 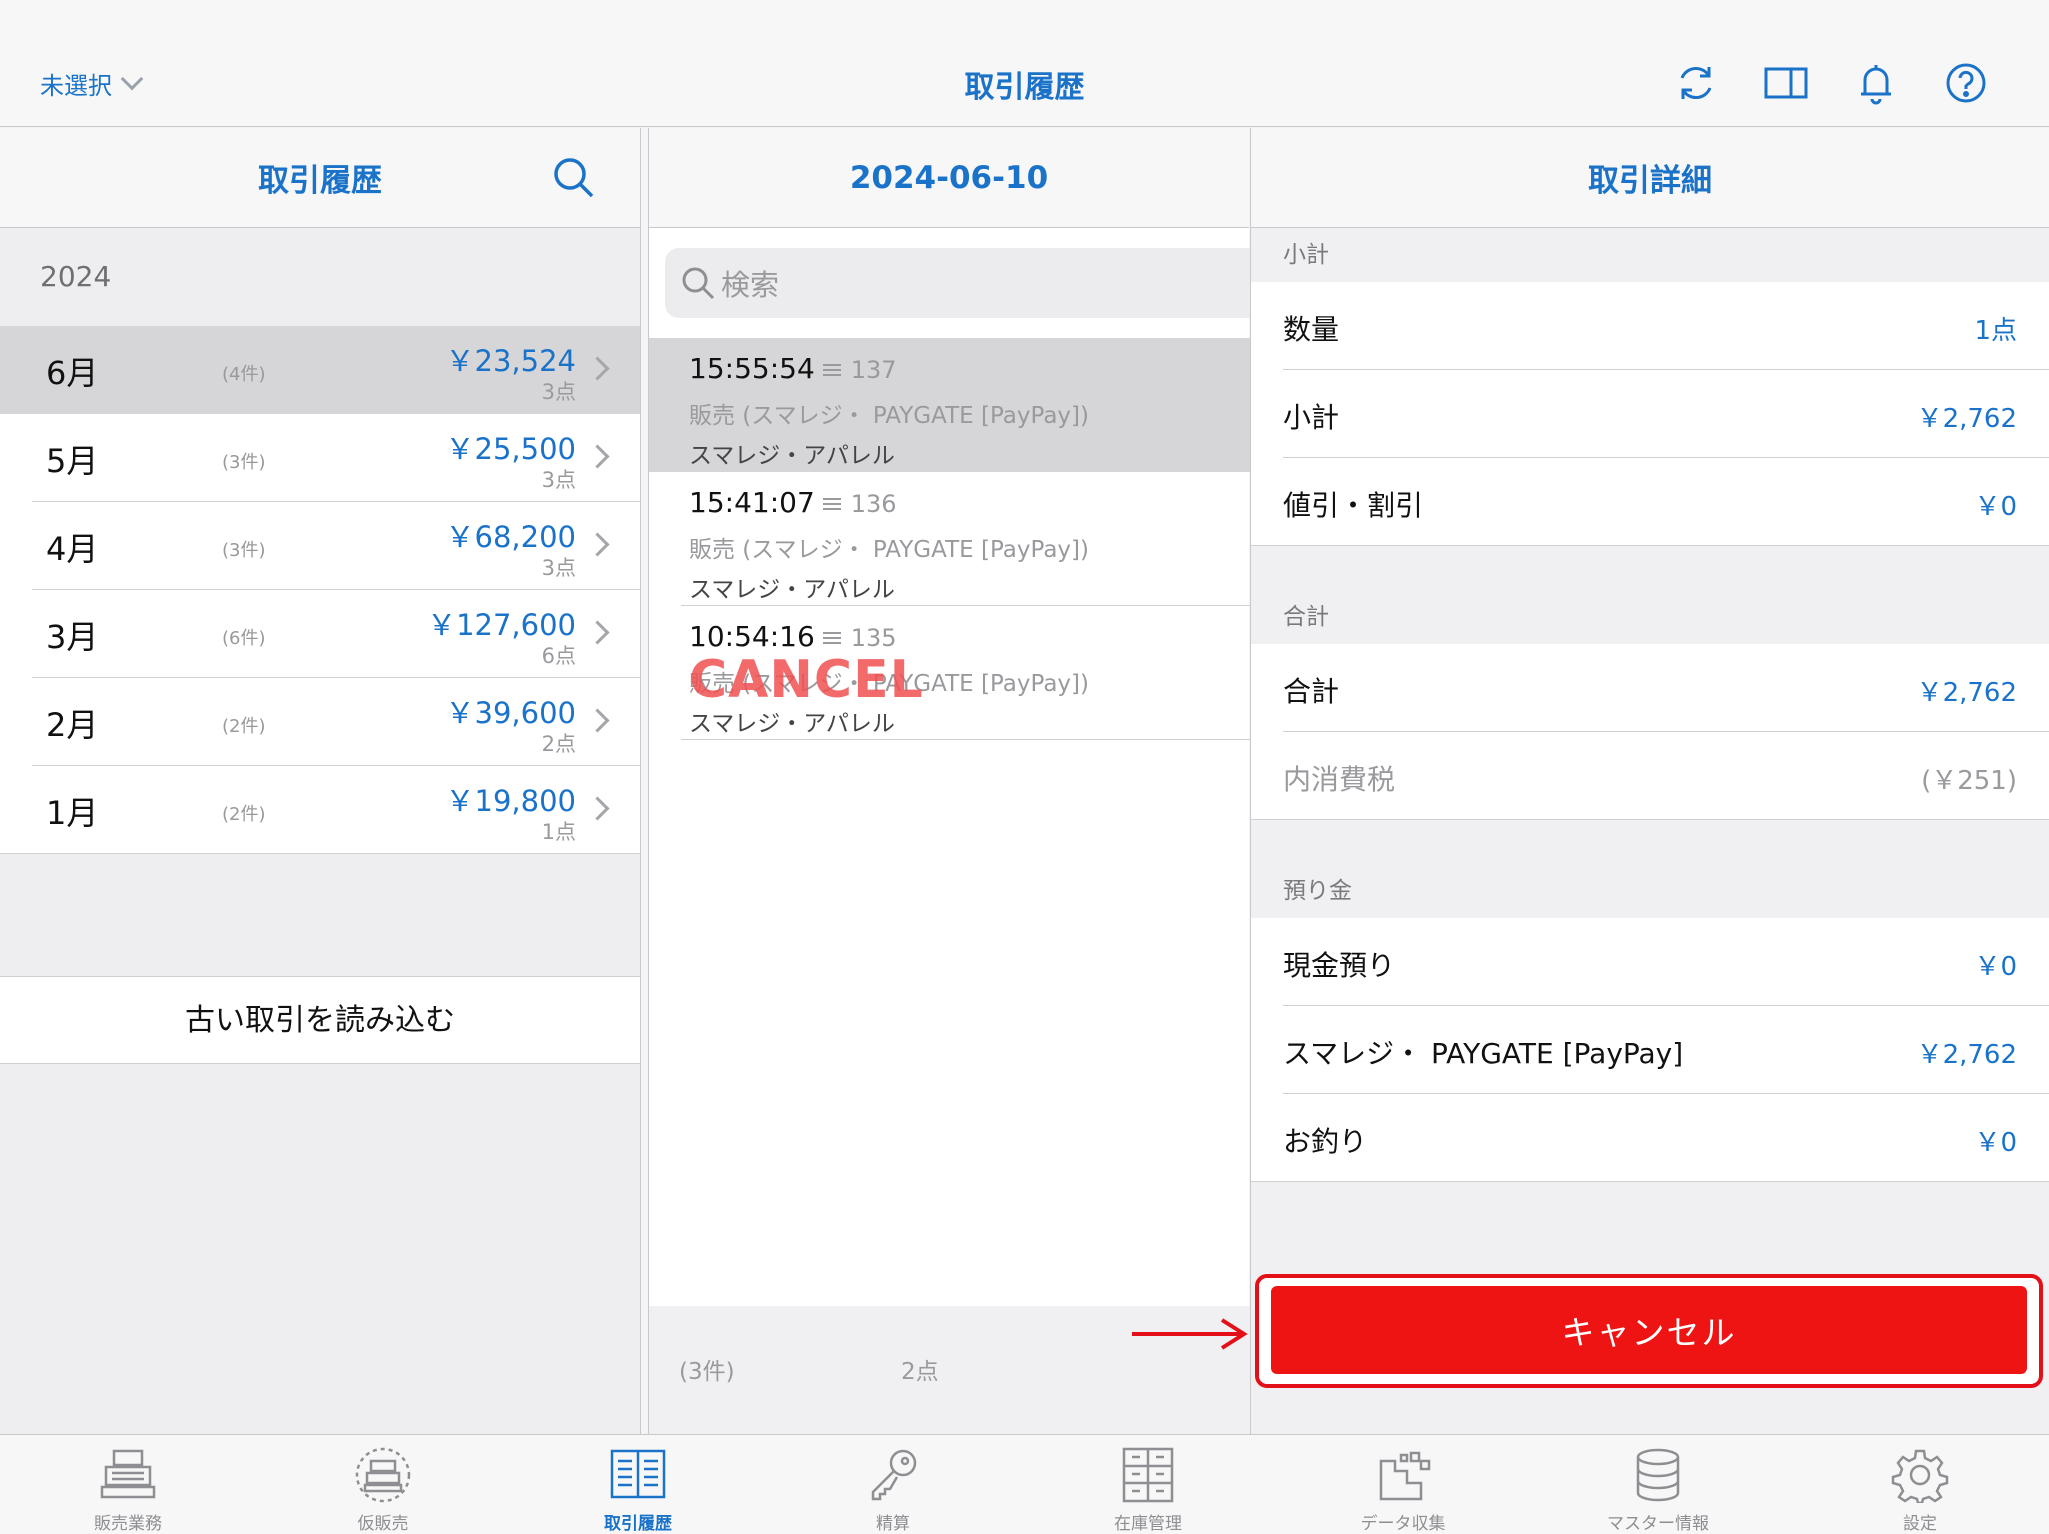 I want to click on month-row: 4月 (3件) ￥68,200 3点, so click(x=320, y=546).